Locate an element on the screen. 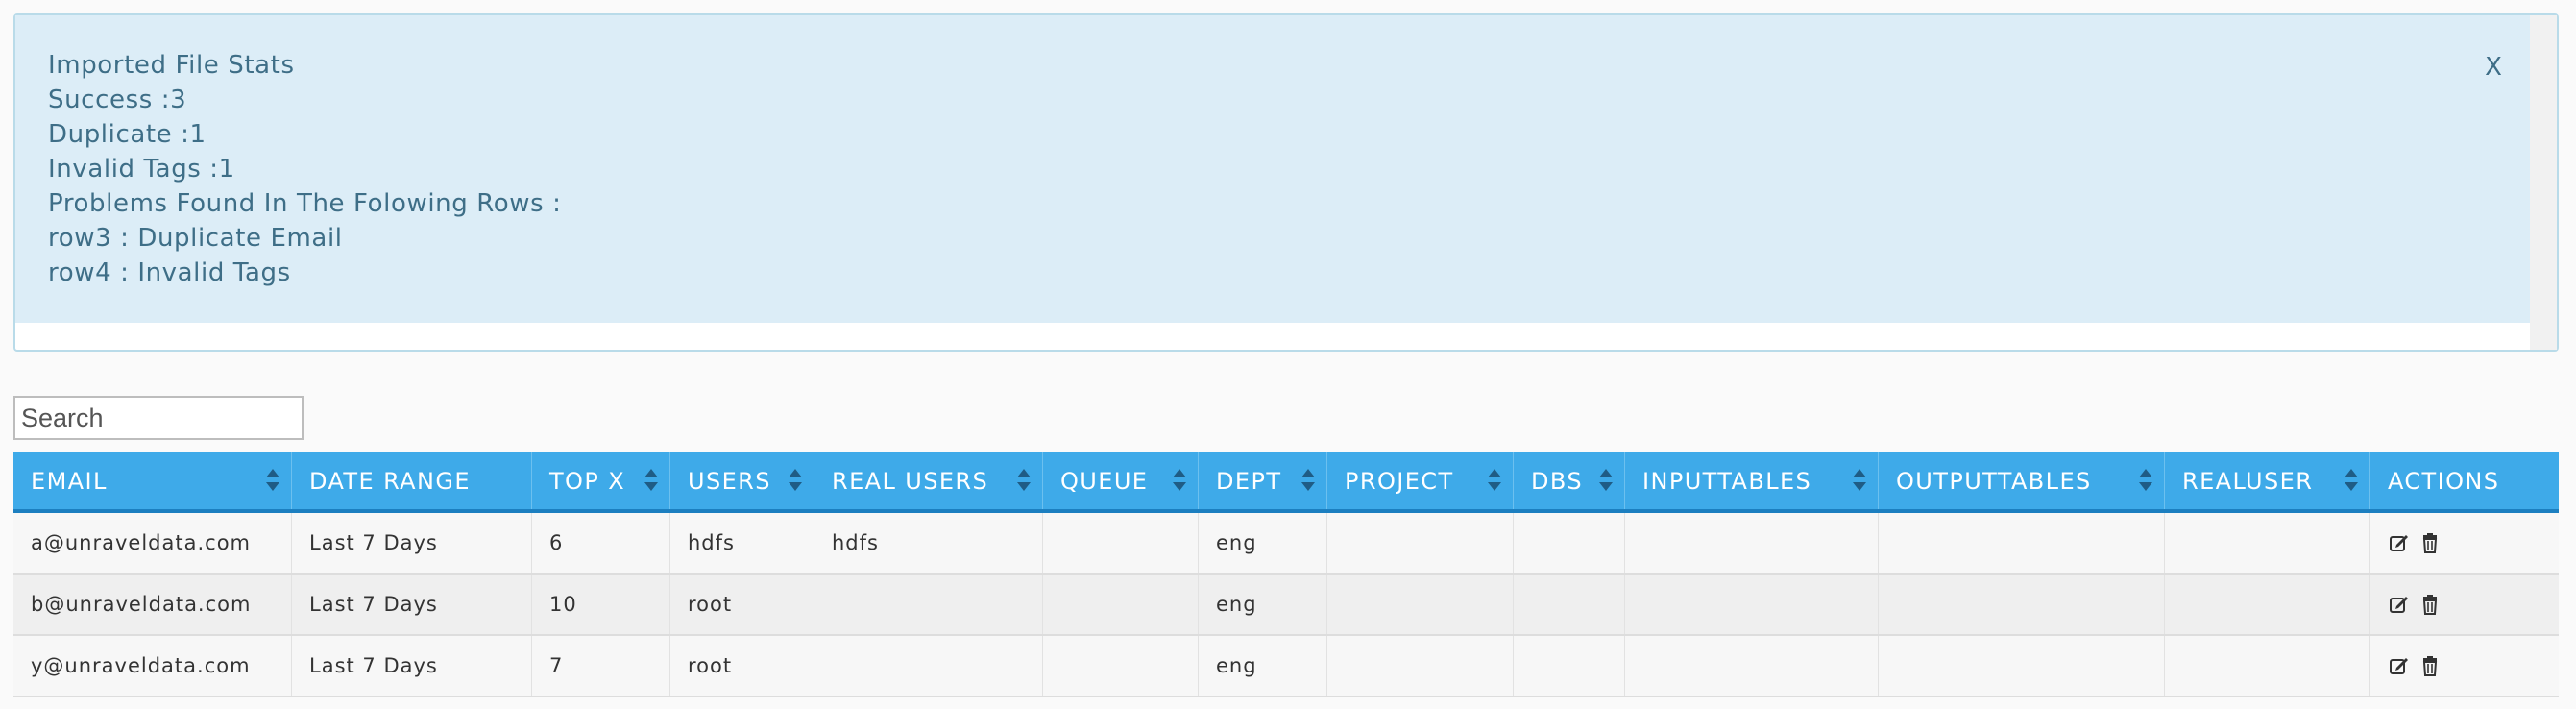 The image size is (2576, 709). column-header-email: EMAIL is located at coordinates (152, 480).